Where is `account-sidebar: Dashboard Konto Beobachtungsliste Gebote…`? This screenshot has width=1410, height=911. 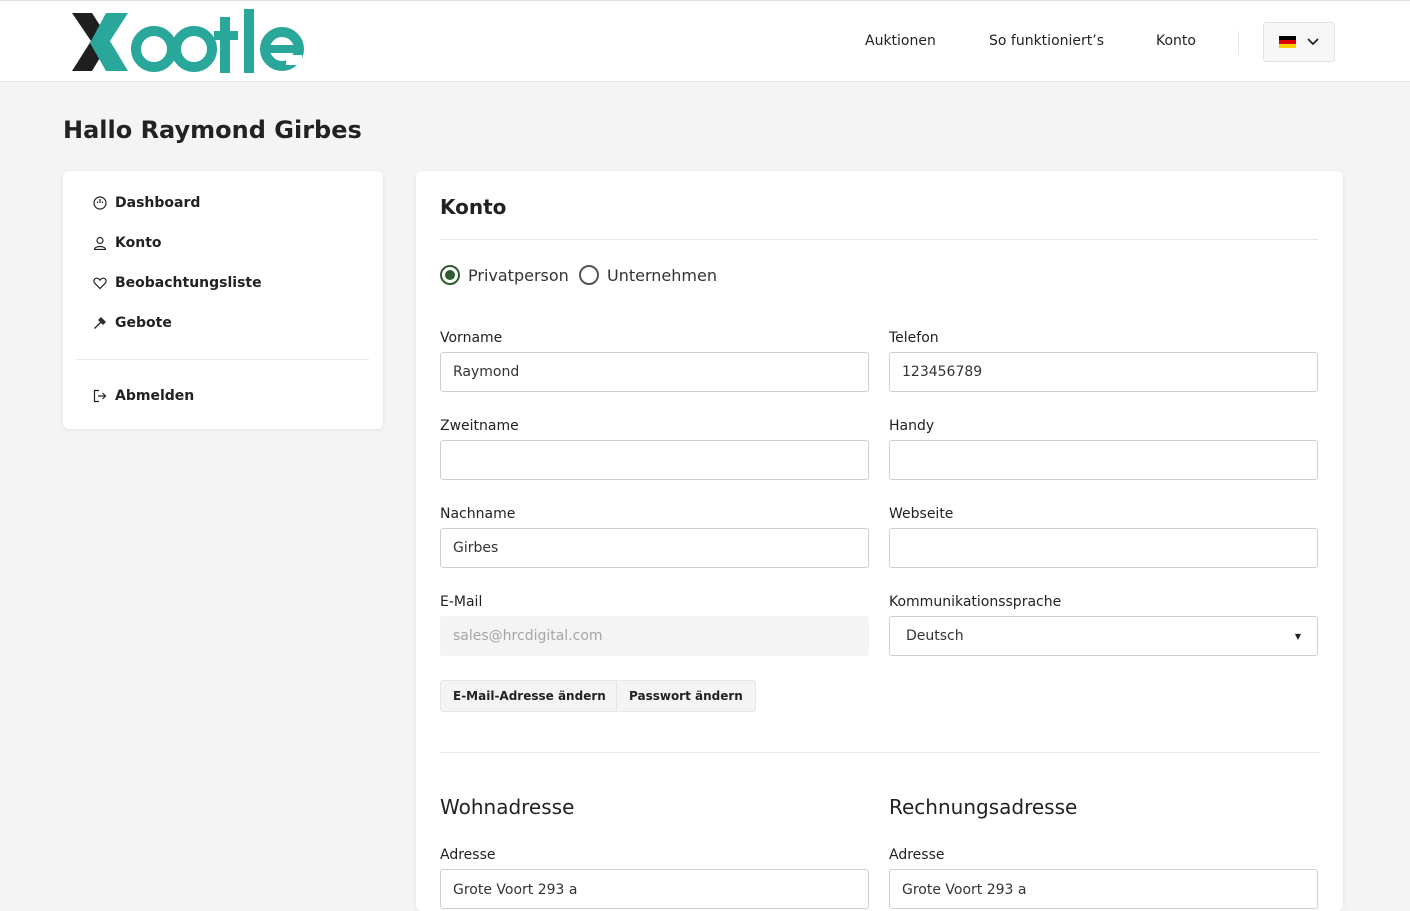
account-sidebar: Dashboard Konto Beobachtungsliste Gebote… is located at coordinates (223, 300).